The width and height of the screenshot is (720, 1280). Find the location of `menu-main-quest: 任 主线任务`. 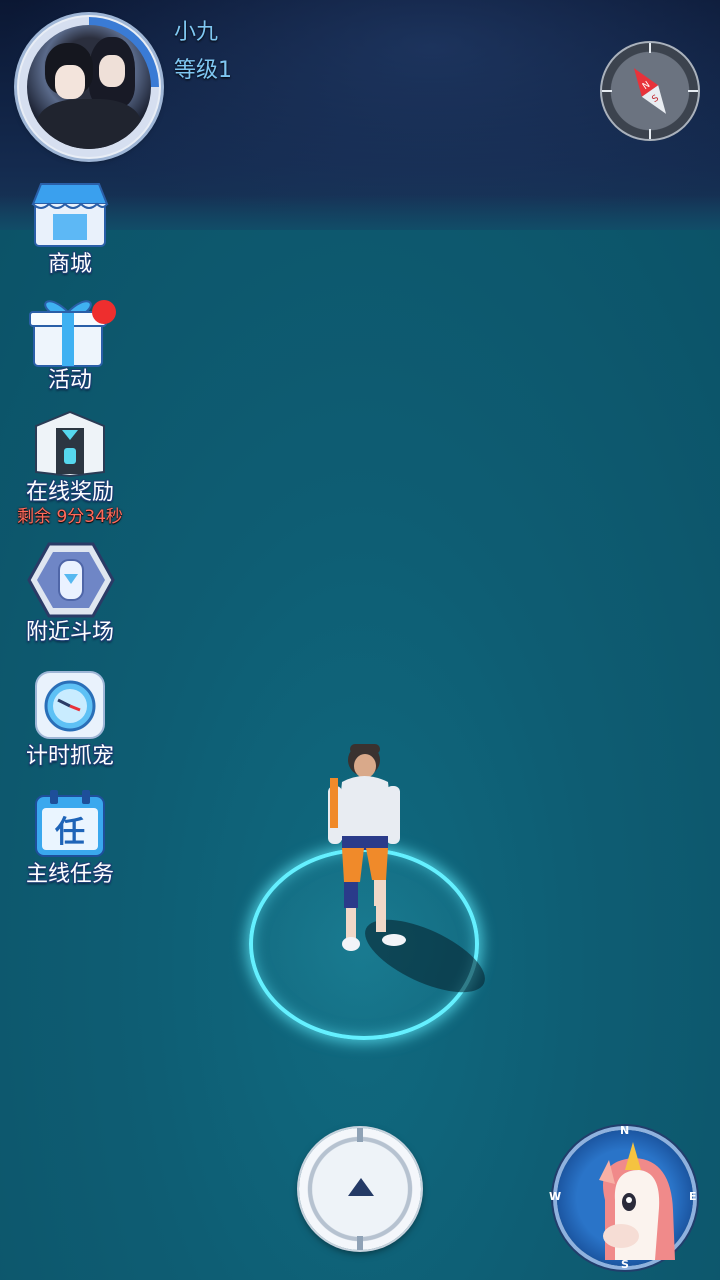

menu-main-quest: 任 主线任务 is located at coordinates (70, 836).